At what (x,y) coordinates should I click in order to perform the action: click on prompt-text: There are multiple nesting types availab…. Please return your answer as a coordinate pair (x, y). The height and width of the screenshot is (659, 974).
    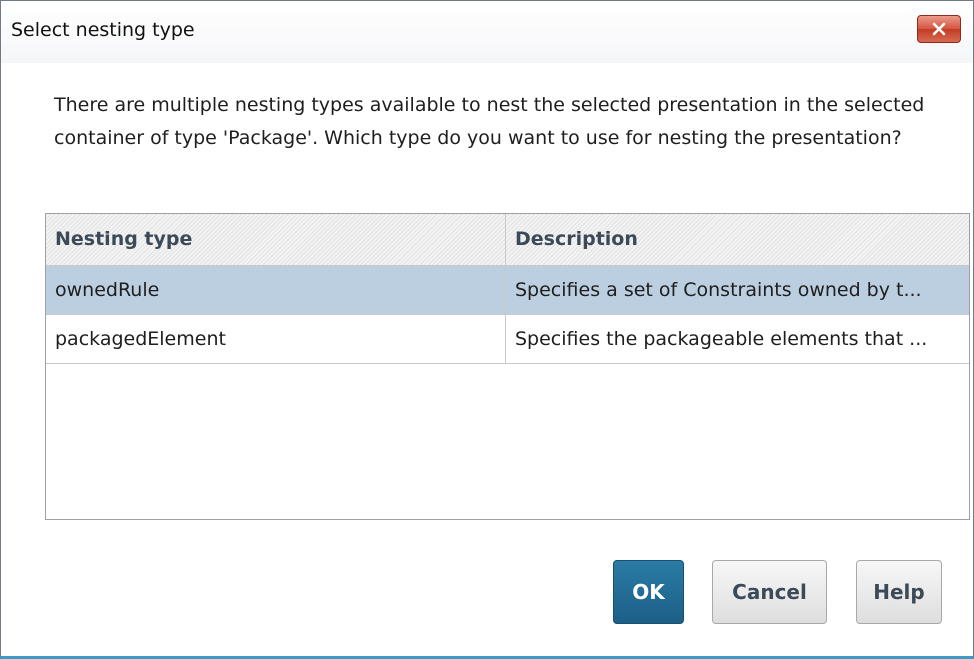
    Looking at the image, I should click on (489, 121).